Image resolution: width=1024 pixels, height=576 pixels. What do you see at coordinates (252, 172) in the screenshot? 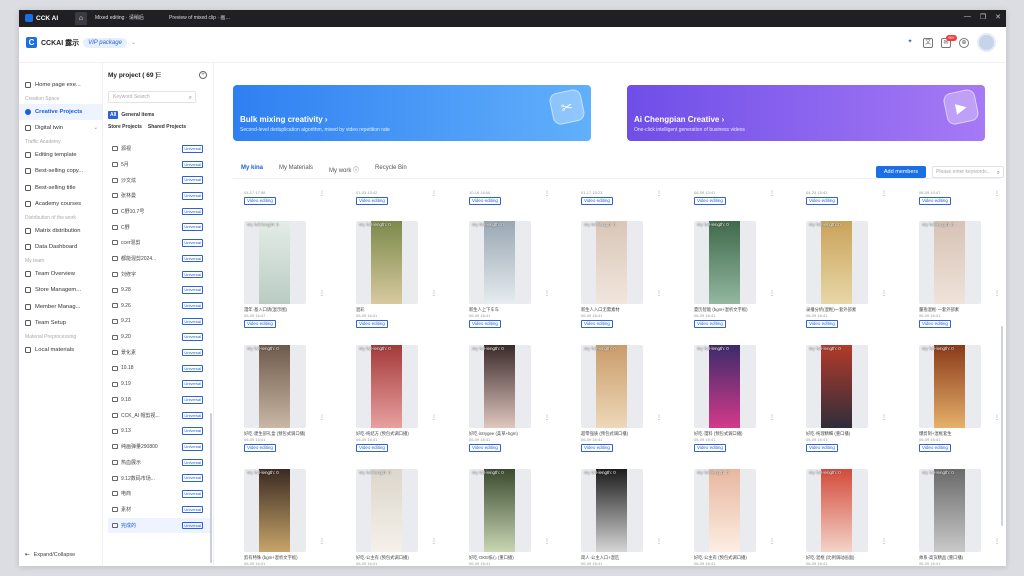
I see `tab-my-kina: My kina` at bounding box center [252, 172].